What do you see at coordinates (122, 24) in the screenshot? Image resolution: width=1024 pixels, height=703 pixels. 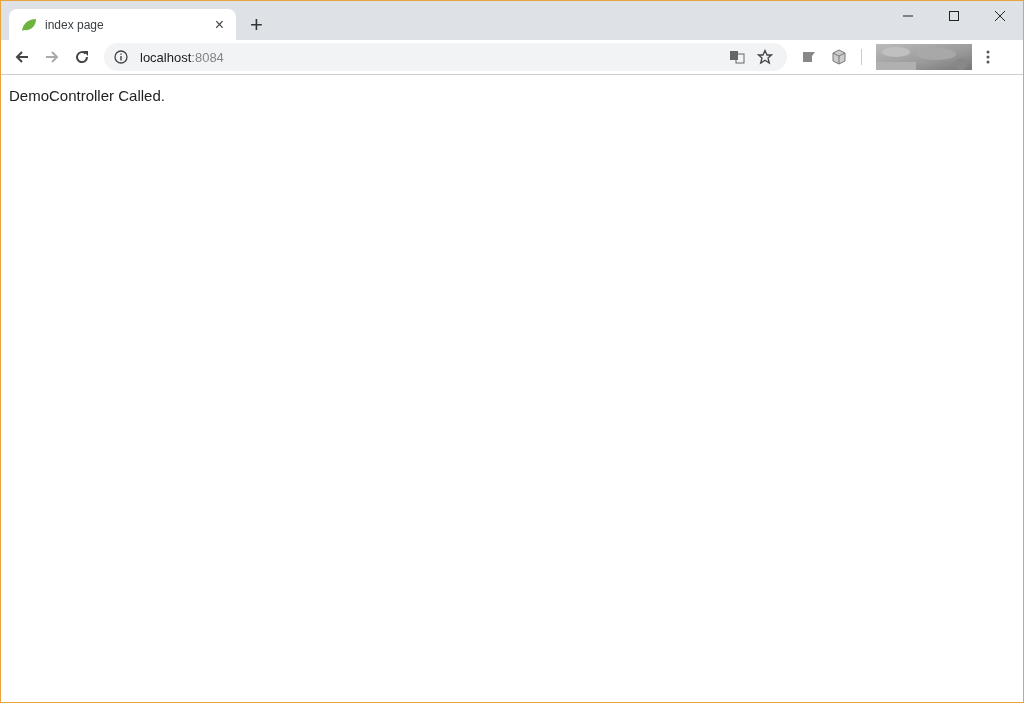 I see `browser-tab: index page ×` at bounding box center [122, 24].